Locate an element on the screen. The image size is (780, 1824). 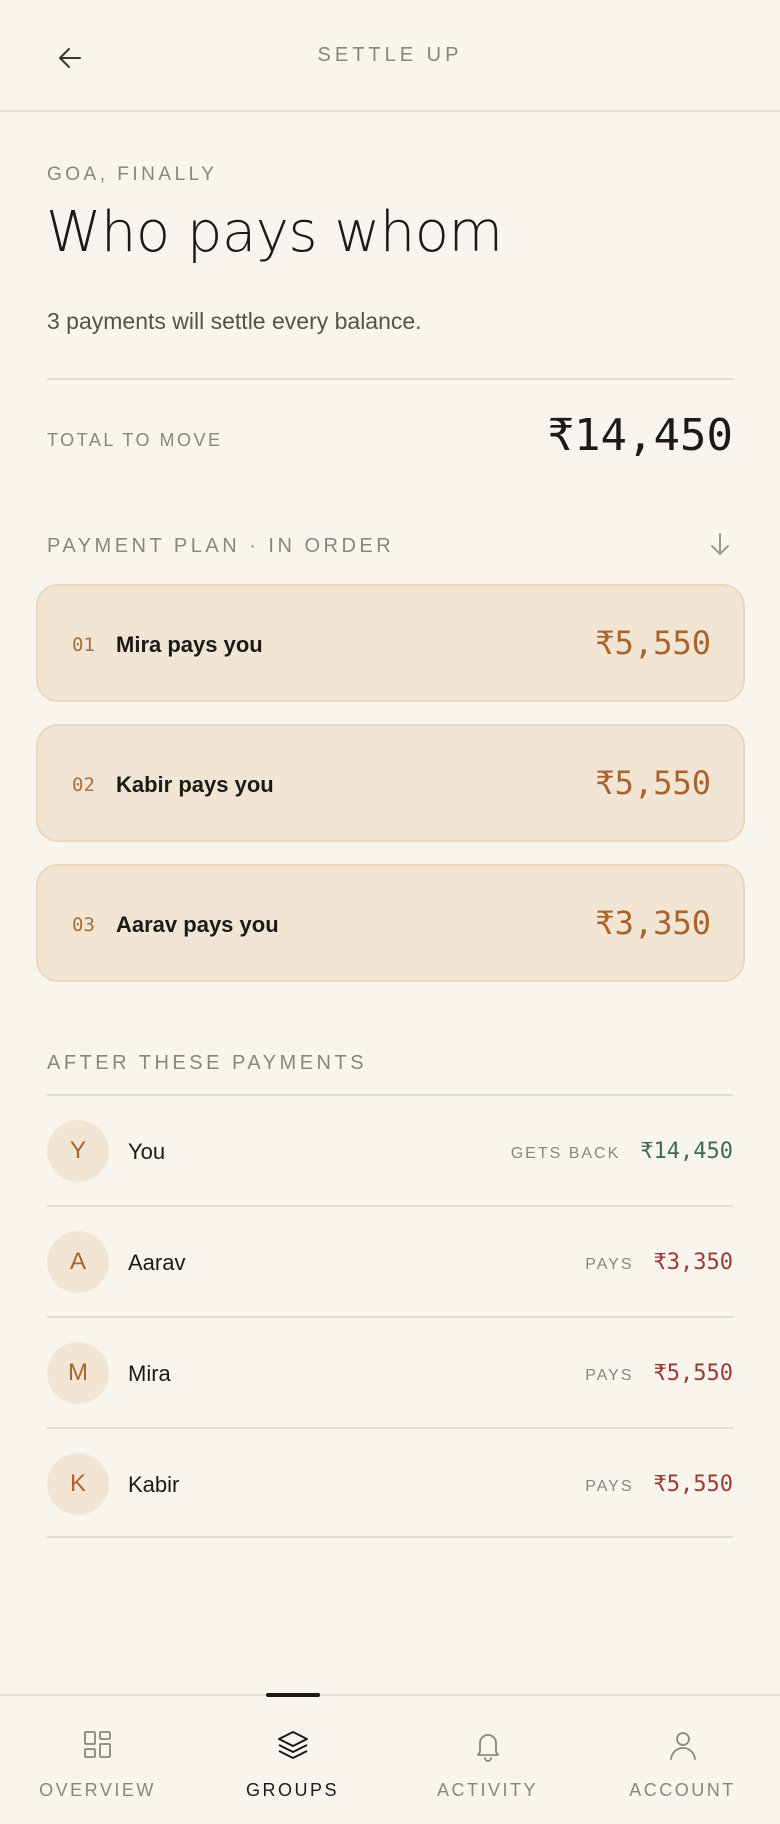
payment-card: 02 Kabir pays you ₹5,550 is located at coordinates (390, 783).